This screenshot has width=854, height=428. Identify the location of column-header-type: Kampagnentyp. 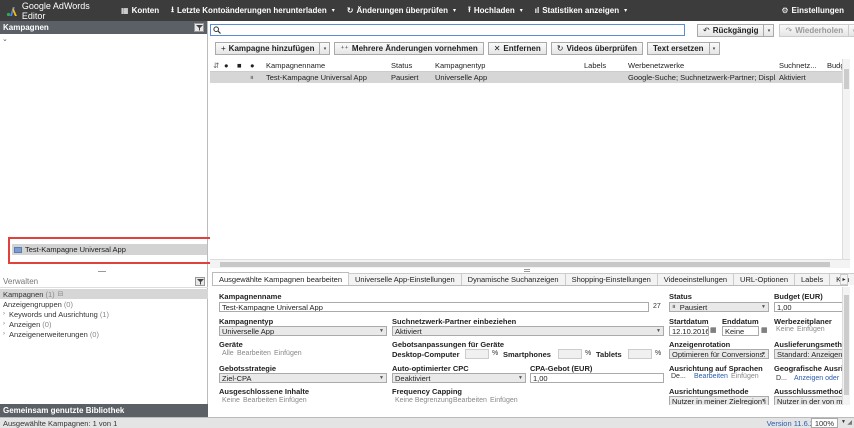
(506, 65).